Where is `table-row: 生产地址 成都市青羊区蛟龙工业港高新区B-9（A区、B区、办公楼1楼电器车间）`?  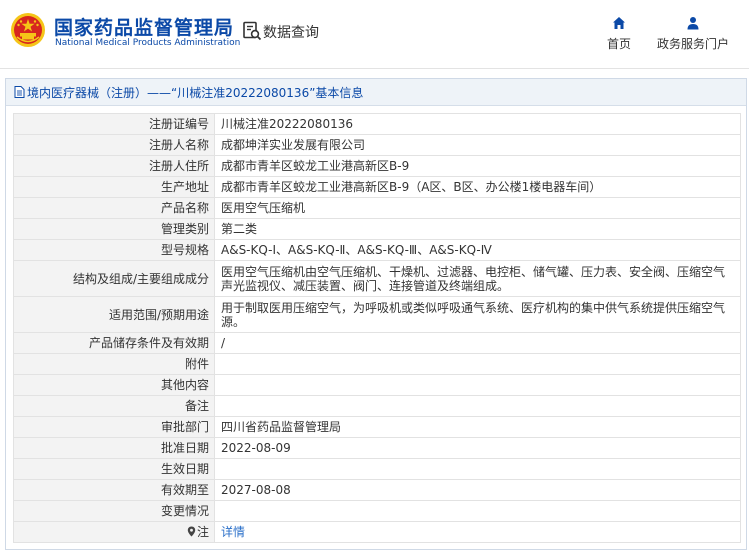
table-row: 生产地址 成都市青羊区蛟龙工业港高新区B-9（A区、B区、办公楼1楼电器车间） is located at coordinates (377, 187).